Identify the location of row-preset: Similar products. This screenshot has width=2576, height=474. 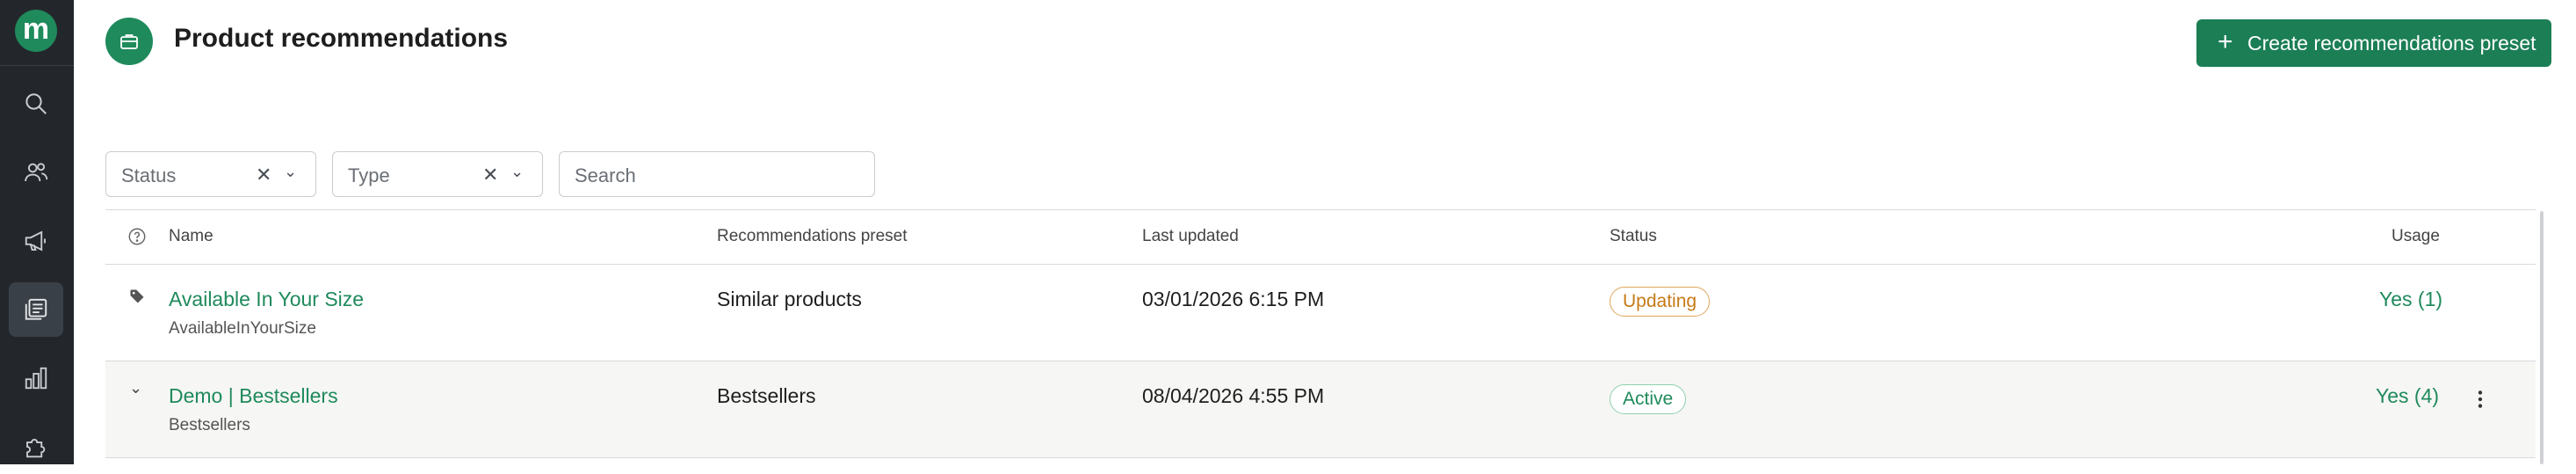
(789, 299).